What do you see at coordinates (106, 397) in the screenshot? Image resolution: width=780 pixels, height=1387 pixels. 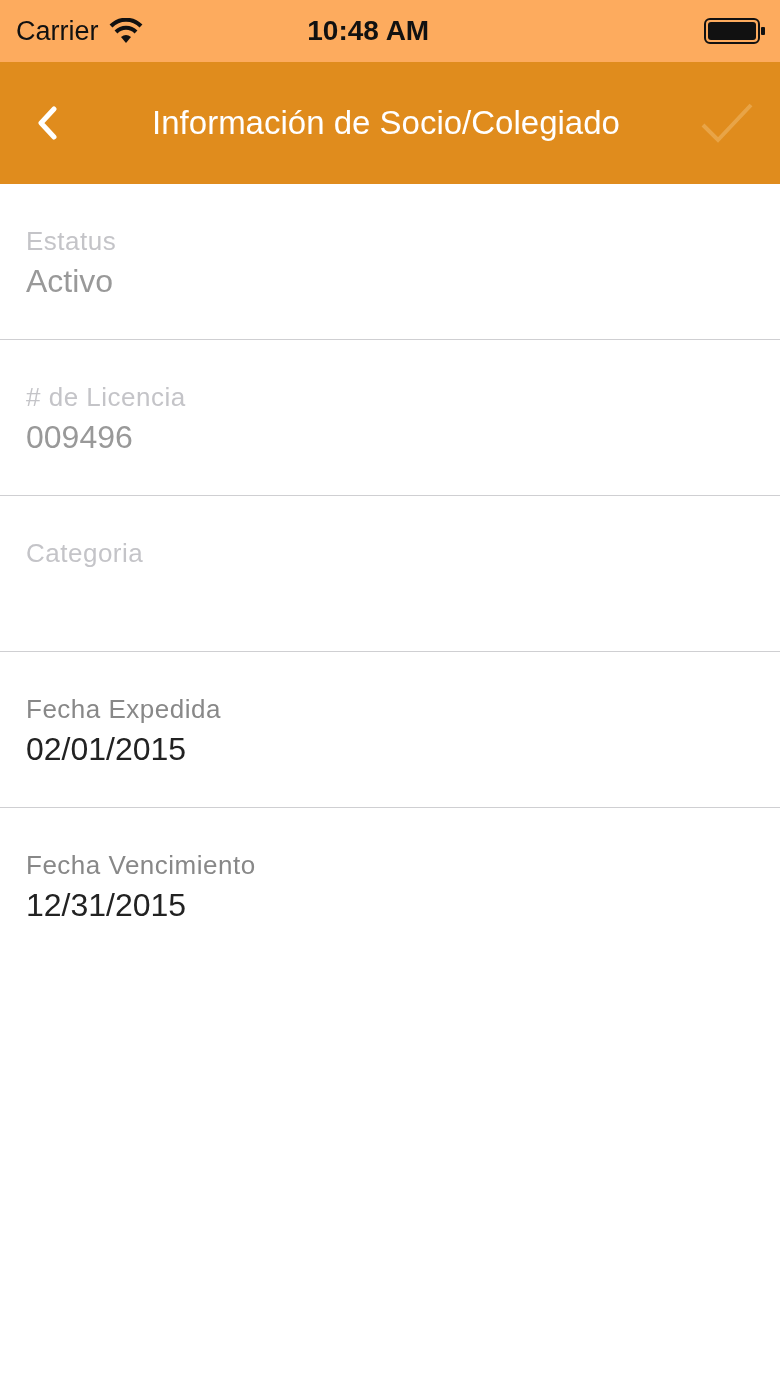 I see `field-label: # de Licencia` at bounding box center [106, 397].